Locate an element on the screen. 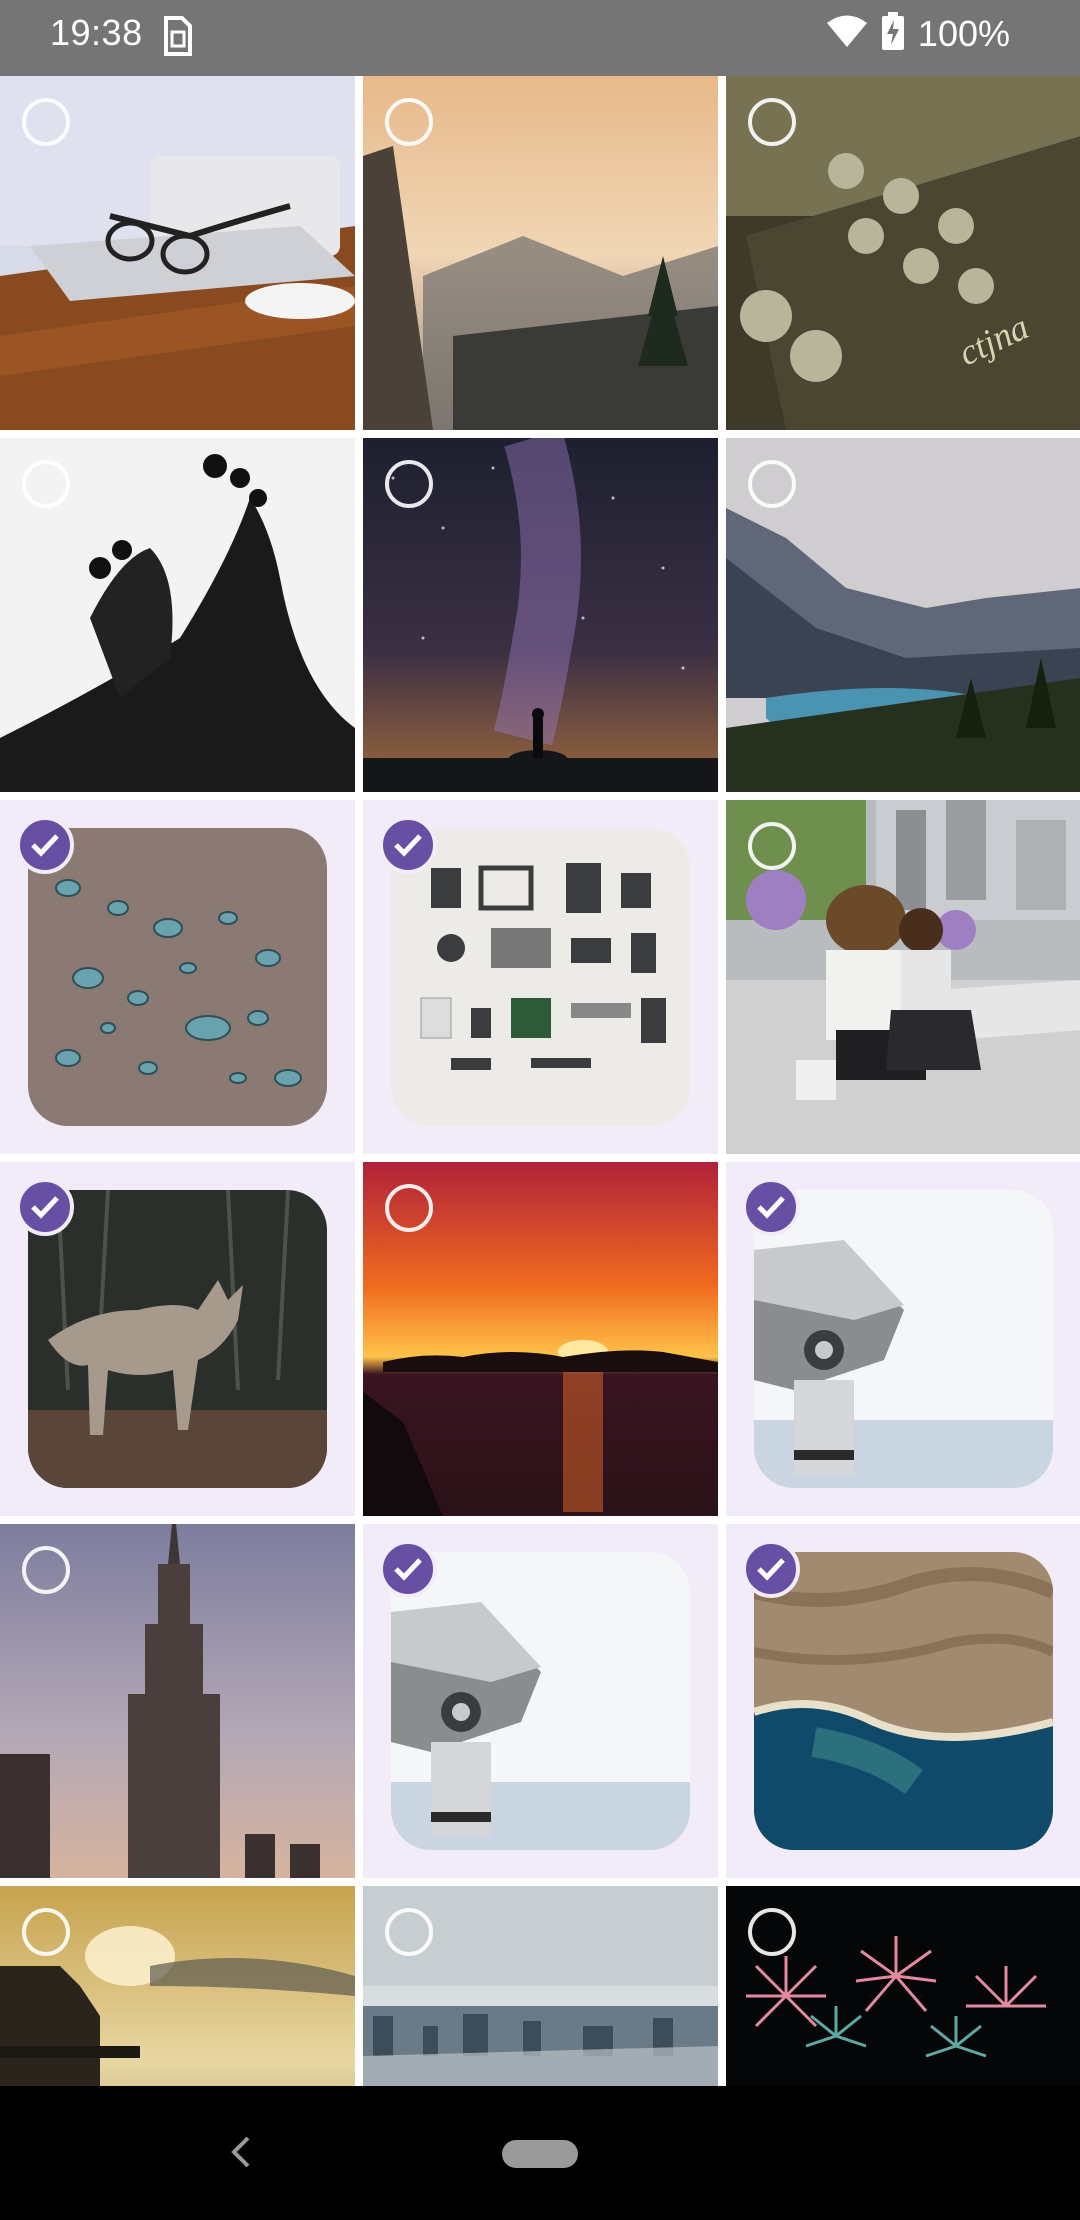 Image resolution: width=1080 pixels, height=2220 pixels. photo-coyote is located at coordinates (177, 1339).